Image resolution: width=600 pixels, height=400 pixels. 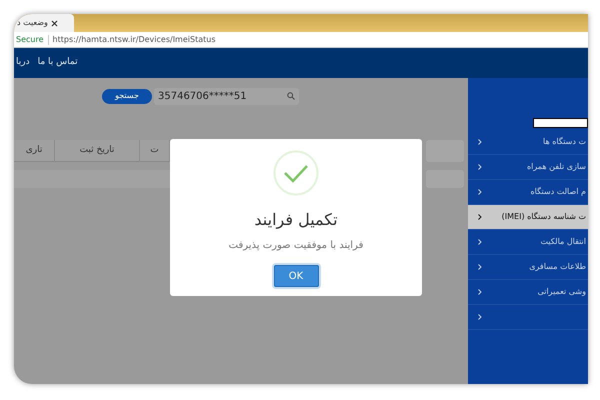 I want to click on dialog-title: تکمیل فرایند, so click(x=296, y=220).